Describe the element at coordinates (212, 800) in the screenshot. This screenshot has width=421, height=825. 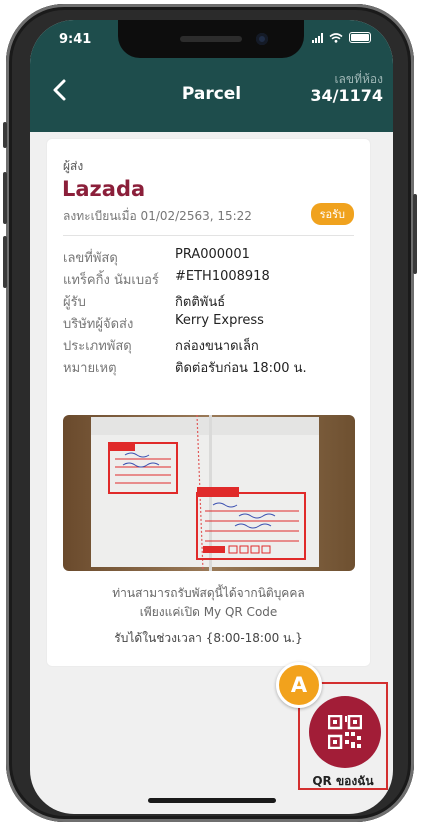
I see `home-indicator` at that location.